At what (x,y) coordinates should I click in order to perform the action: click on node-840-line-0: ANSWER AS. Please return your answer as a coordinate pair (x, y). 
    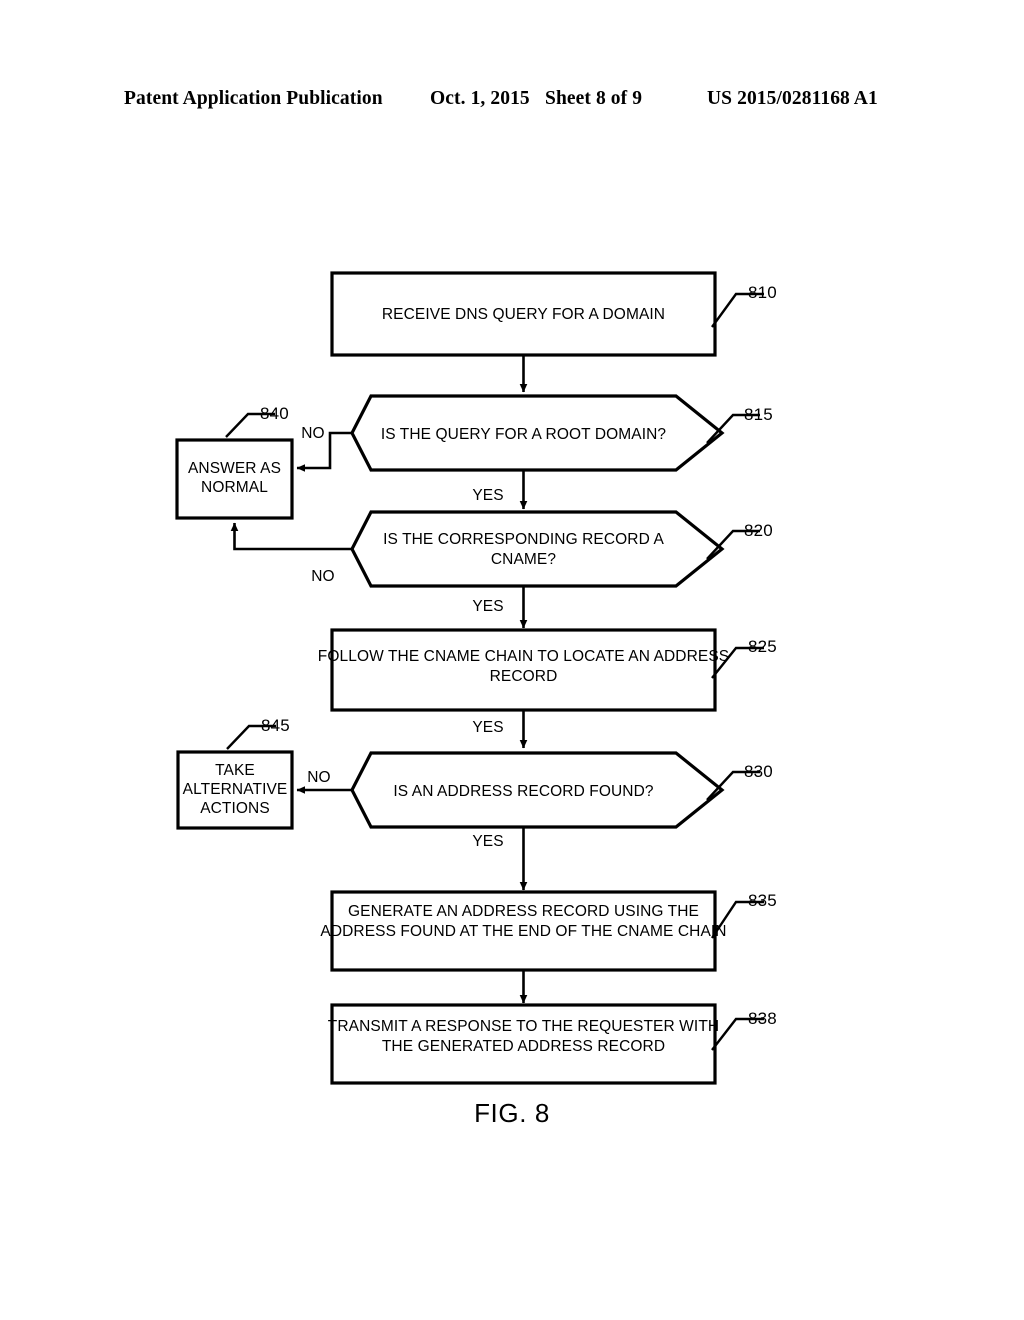
    Looking at the image, I should click on (234, 468).